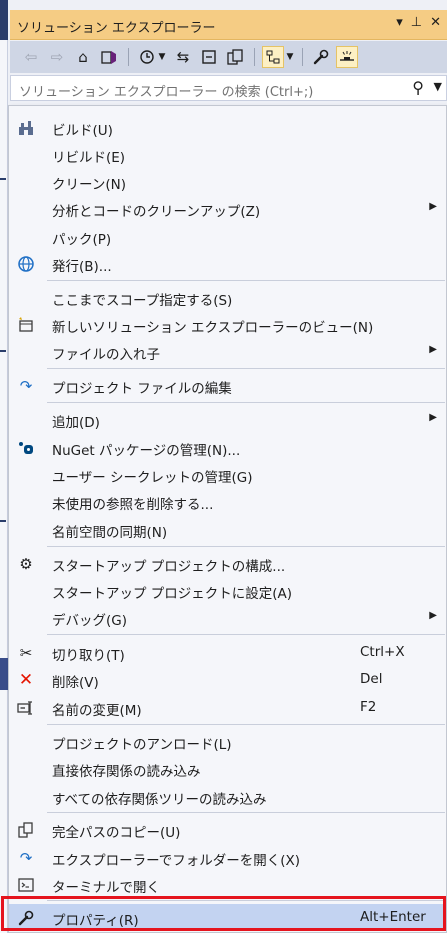  What do you see at coordinates (227, 829) in the screenshot?
I see `menu-item-copy-full-path: 完全パスのコピー(U)` at bounding box center [227, 829].